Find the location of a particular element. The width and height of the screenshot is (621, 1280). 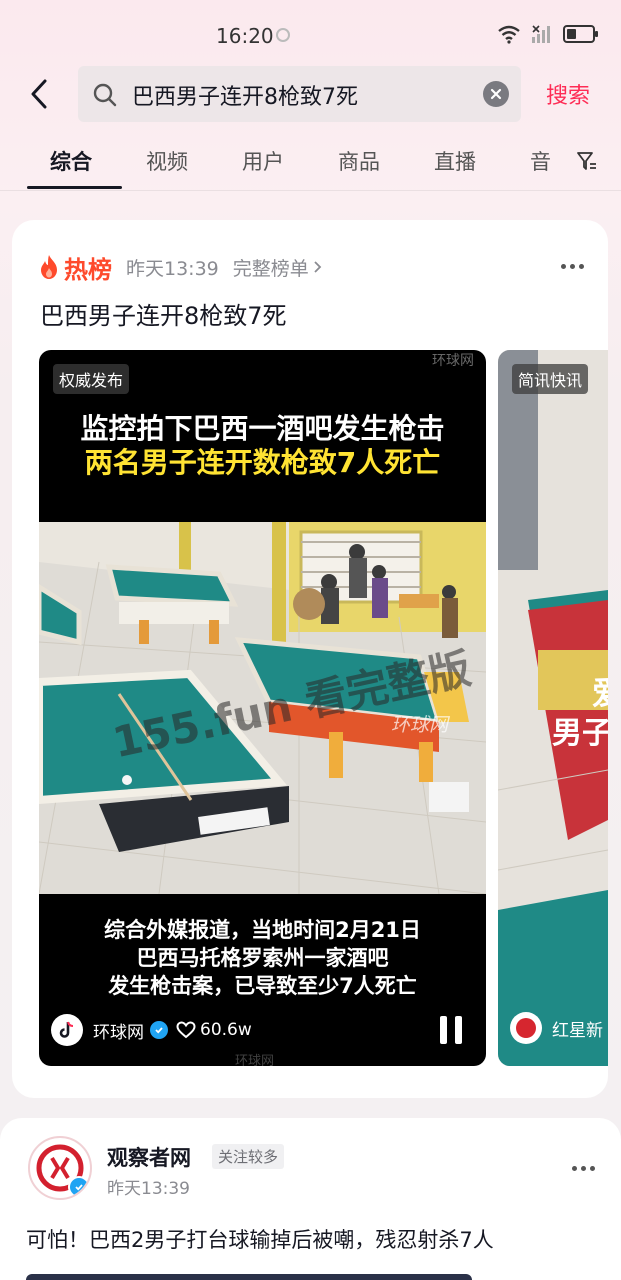

red-star-logo-icon is located at coordinates (526, 1028).